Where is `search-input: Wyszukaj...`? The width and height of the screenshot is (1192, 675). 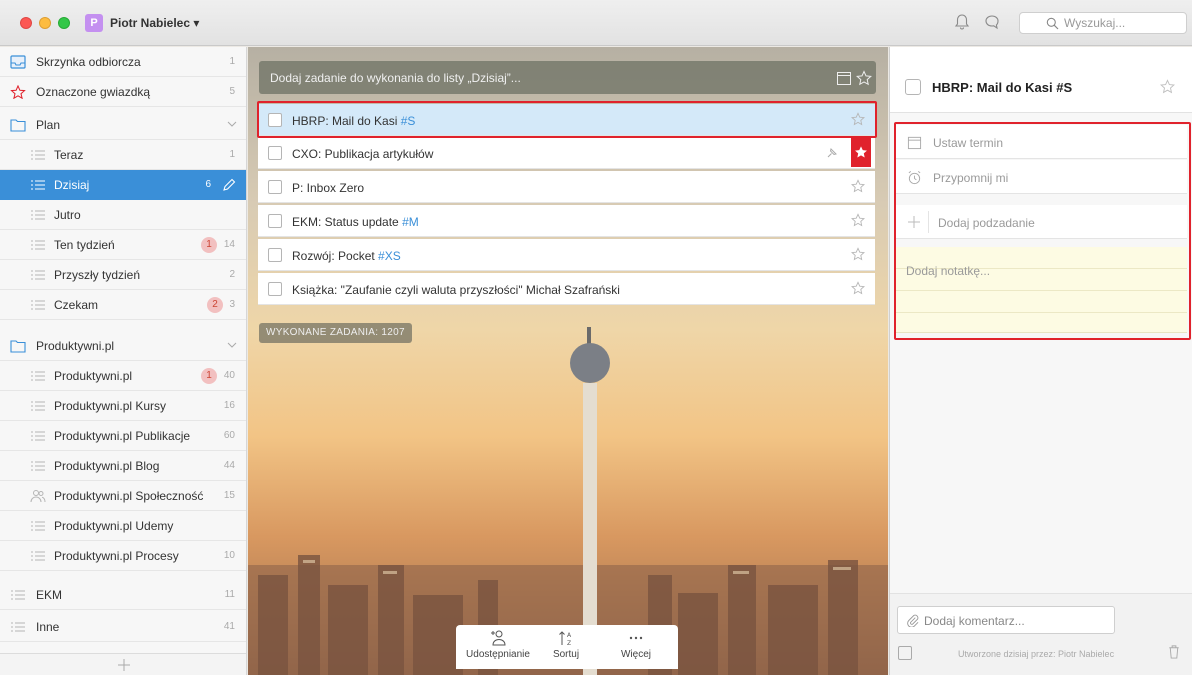
search-input: Wyszukaj... is located at coordinates (1103, 23).